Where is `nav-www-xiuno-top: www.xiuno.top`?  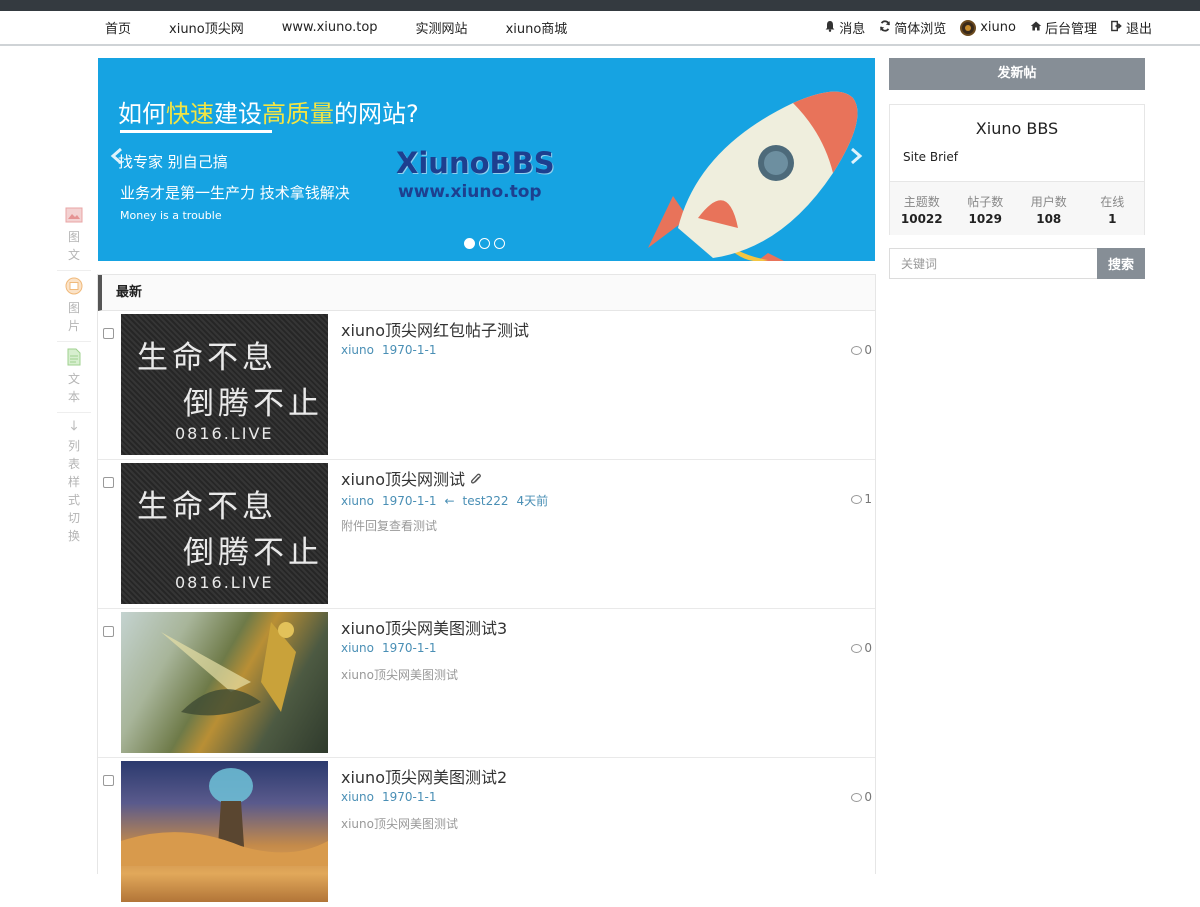
nav-www-xiuno-top: www.xiuno.top is located at coordinates (330, 27).